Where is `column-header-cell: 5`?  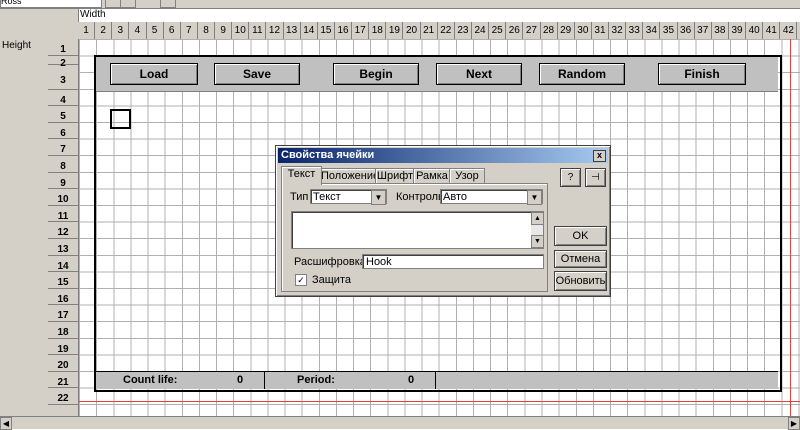 column-header-cell: 5 is located at coordinates (155, 30).